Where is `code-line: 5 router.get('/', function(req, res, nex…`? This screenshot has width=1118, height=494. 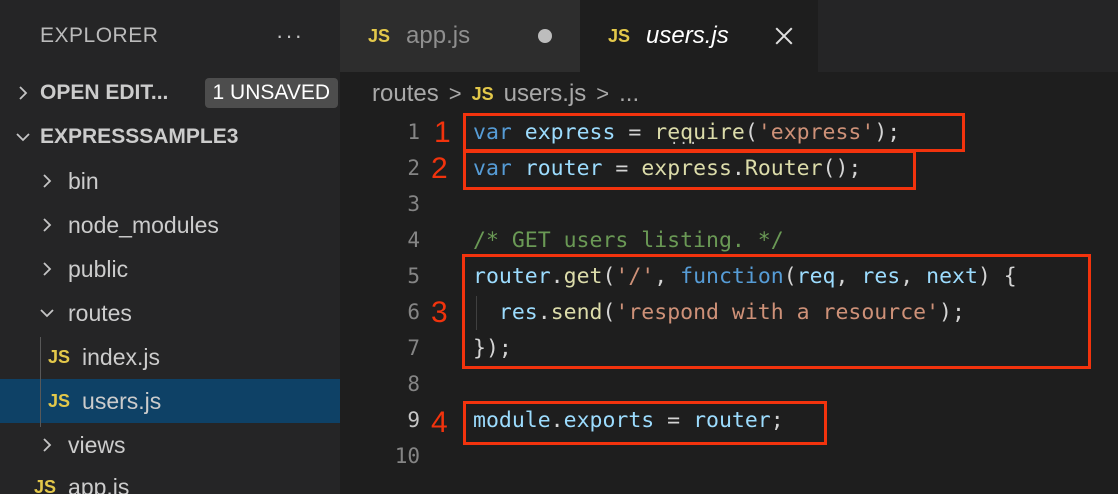 code-line: 5 router.get('/', function(req, res, nex… is located at coordinates (729, 276).